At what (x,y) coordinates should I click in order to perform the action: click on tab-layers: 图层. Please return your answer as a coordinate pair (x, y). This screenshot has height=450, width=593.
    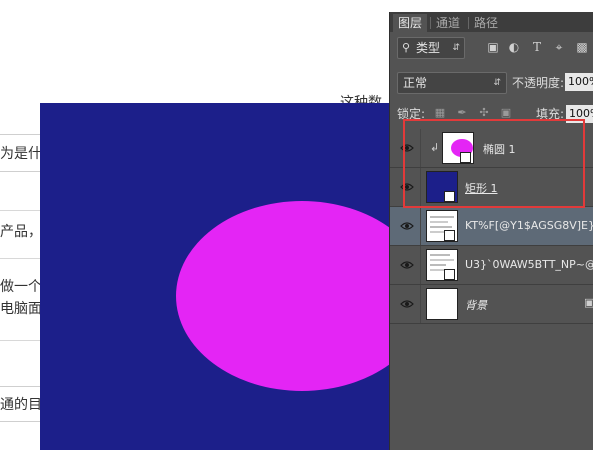
    Looking at the image, I should click on (410, 23).